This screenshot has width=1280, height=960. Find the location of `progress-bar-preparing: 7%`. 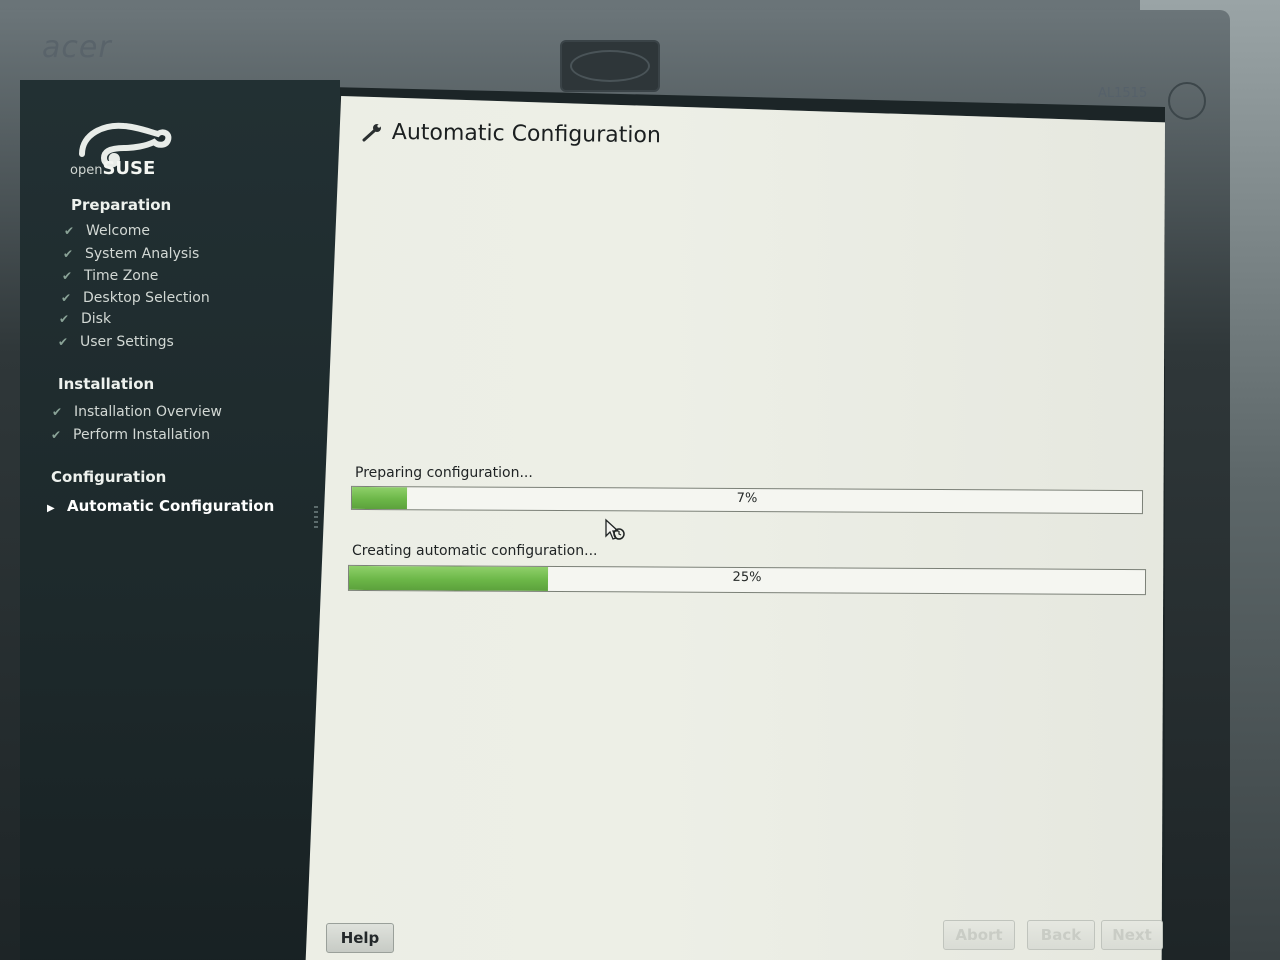

progress-bar-preparing: 7% is located at coordinates (747, 500).